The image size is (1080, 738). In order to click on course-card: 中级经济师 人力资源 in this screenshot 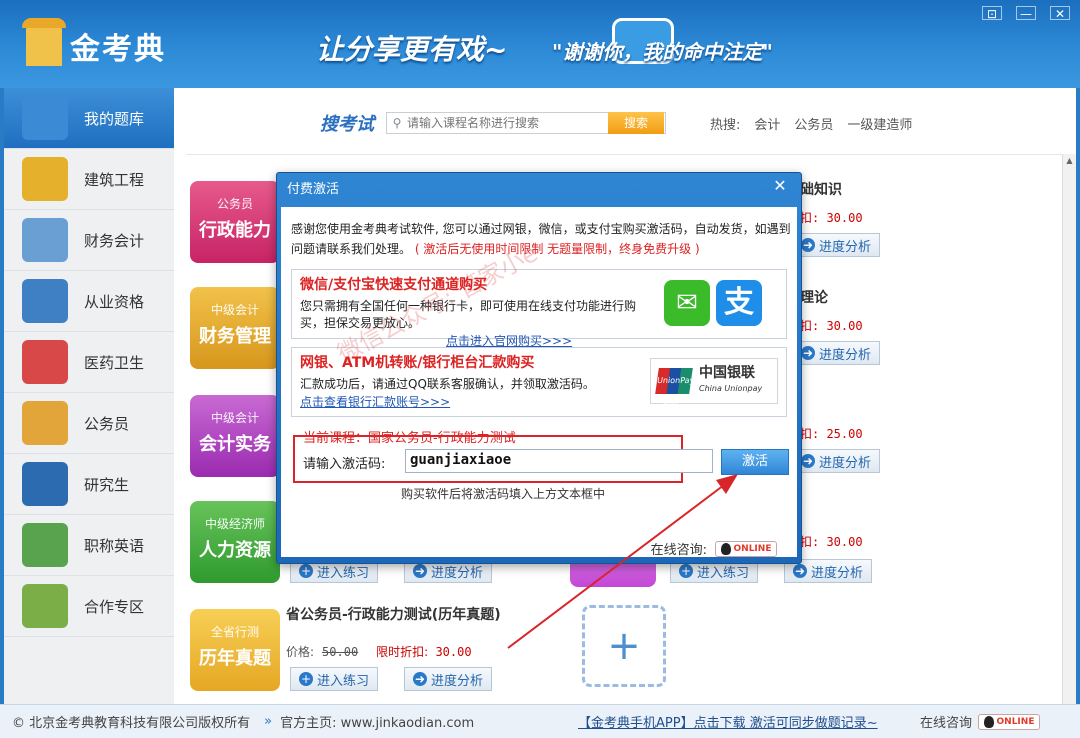, I will do `click(235, 542)`.